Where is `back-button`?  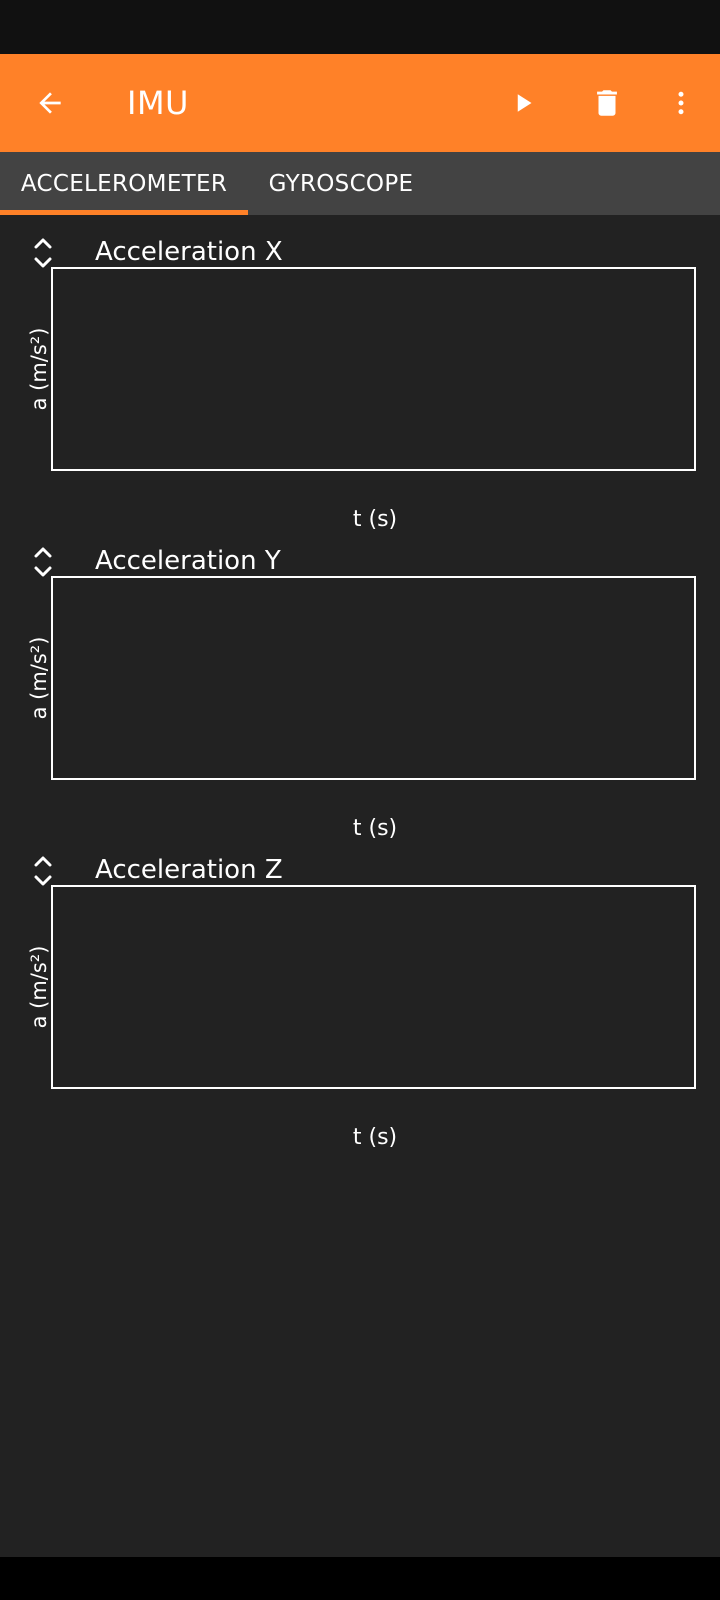
back-button is located at coordinates (50, 103).